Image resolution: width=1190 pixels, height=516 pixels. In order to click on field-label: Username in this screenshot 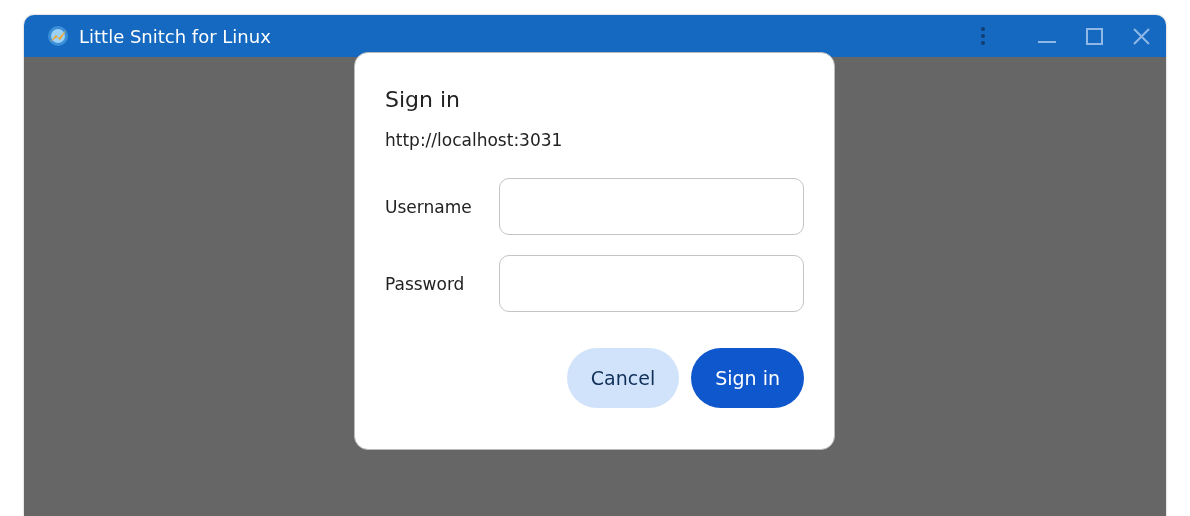, I will do `click(429, 206)`.